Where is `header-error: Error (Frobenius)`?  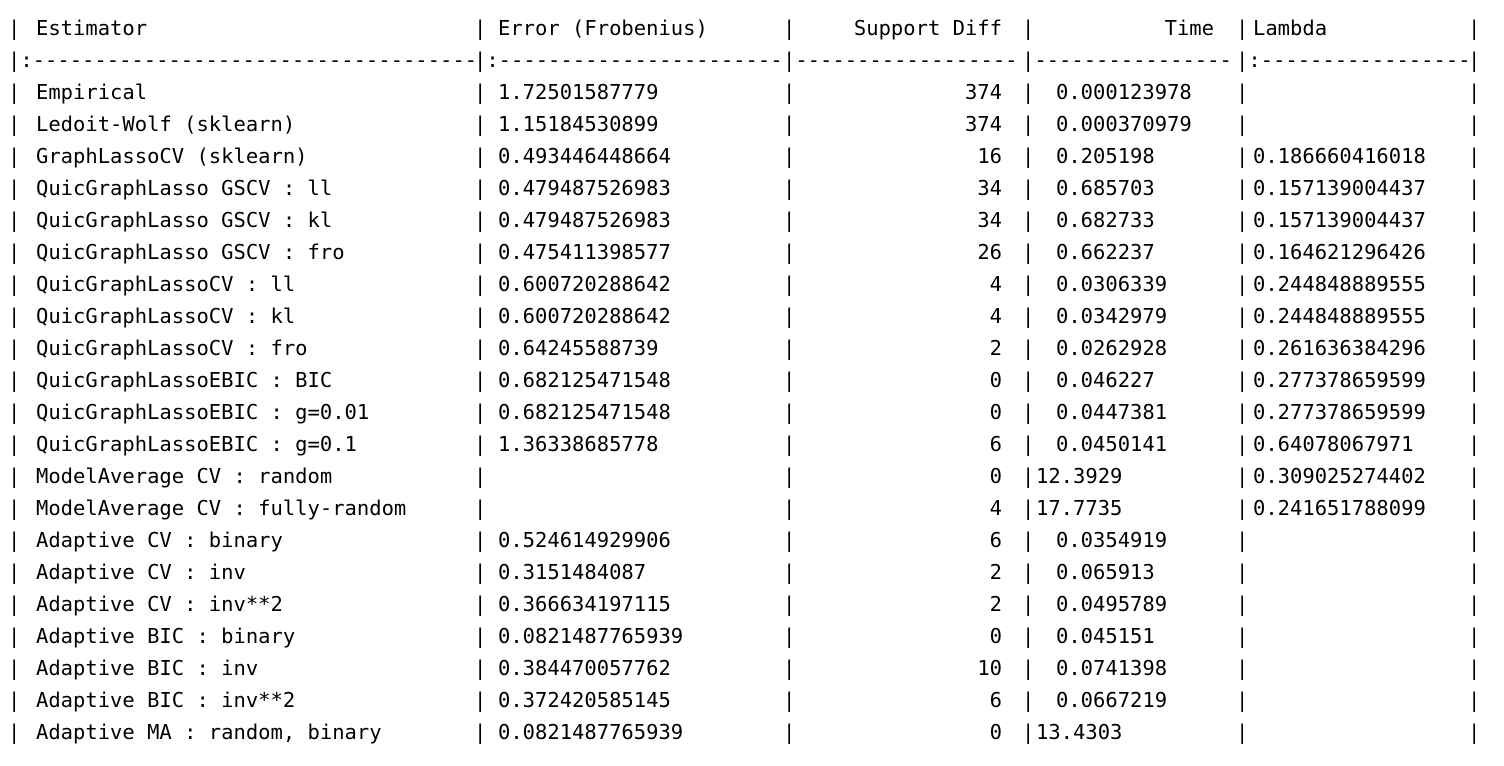
header-error: Error (Frobenius) is located at coordinates (603, 28).